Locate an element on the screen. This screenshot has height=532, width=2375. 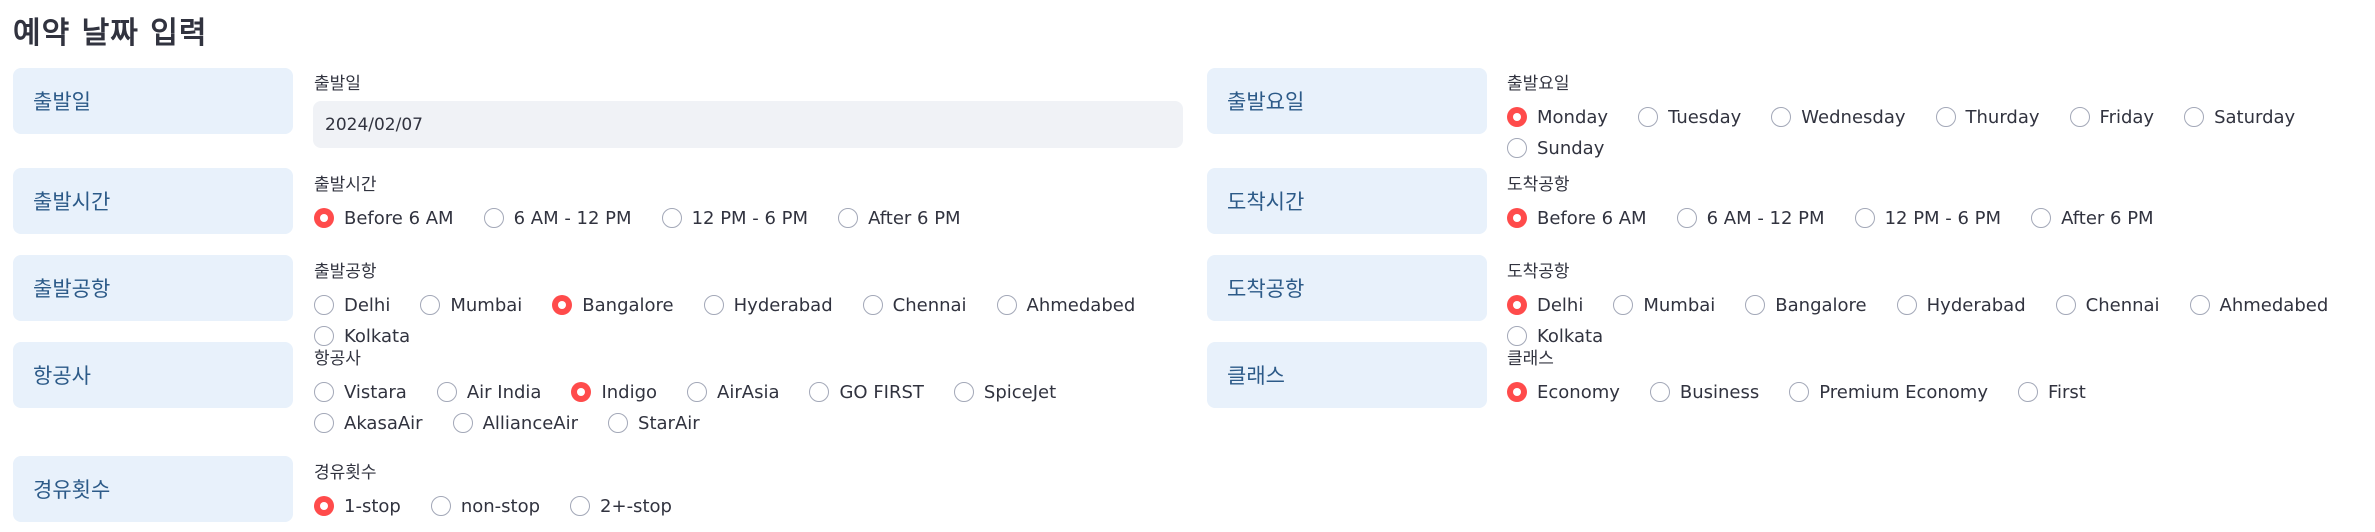
arrival-time-option: 6 AM - 12 PM is located at coordinates (1750, 218).